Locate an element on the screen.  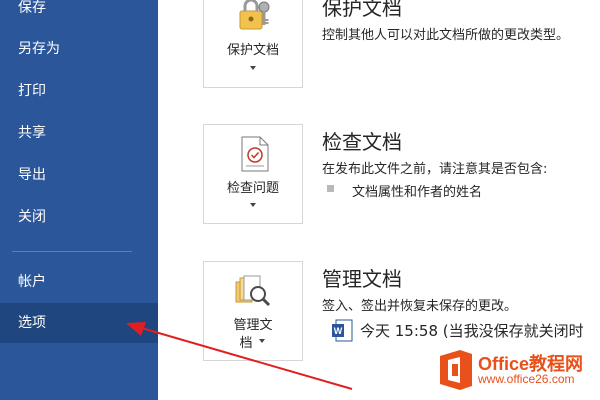
lock-key-icon is located at coordinates (254, 18).